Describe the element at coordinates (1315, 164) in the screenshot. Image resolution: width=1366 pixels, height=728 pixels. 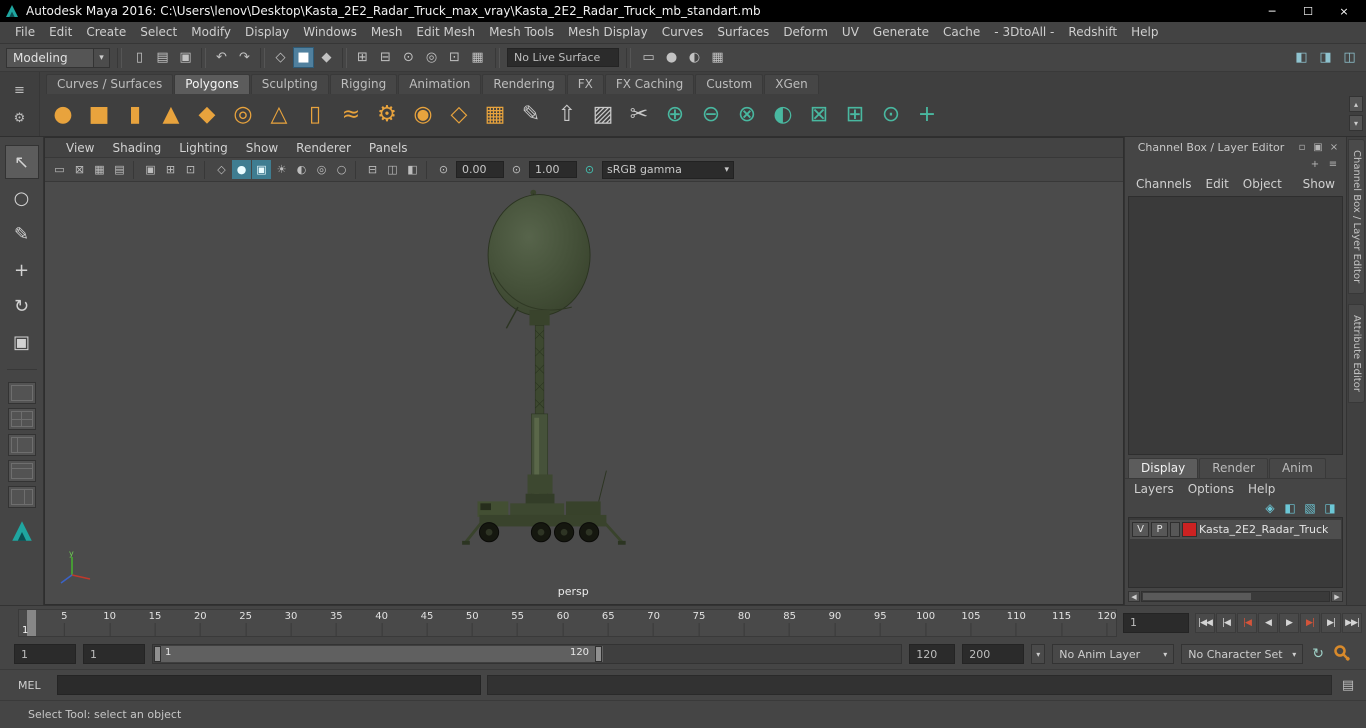
I see `add-key-icon: +` at that location.